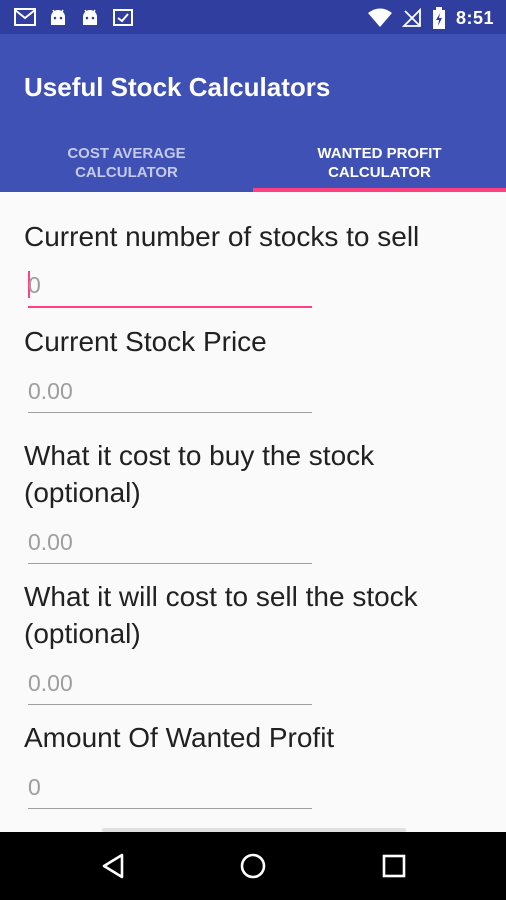 Image resolution: width=506 pixels, height=900 pixels. What do you see at coordinates (474, 17) in the screenshot?
I see `status-time: 8:51` at bounding box center [474, 17].